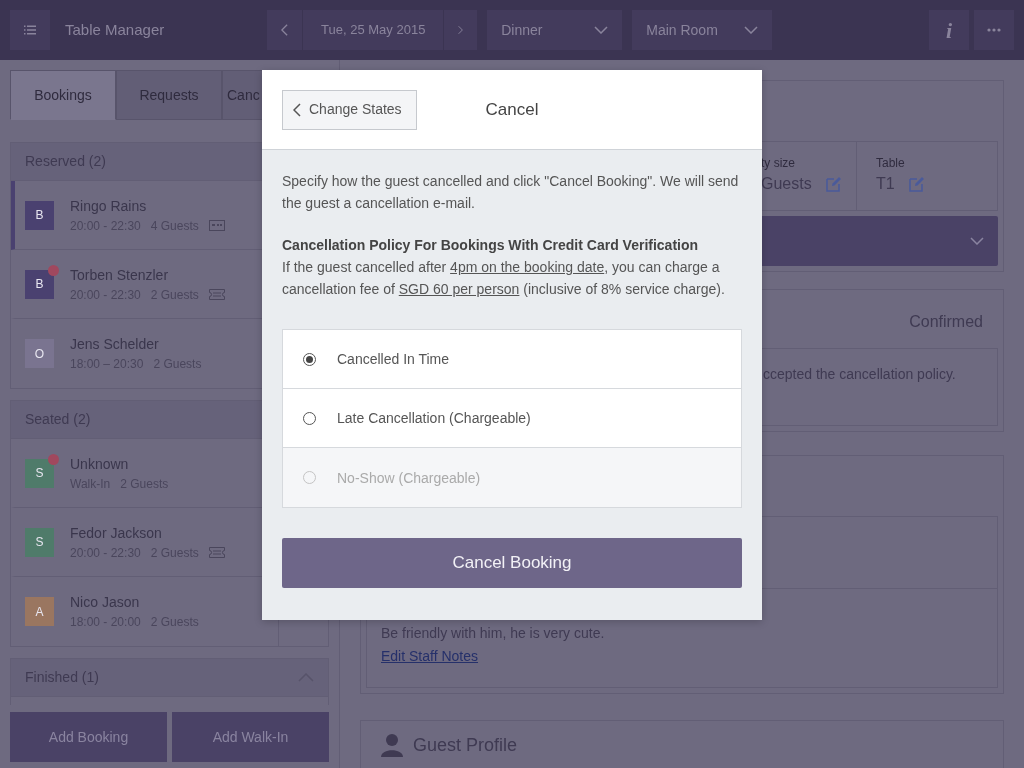 The image size is (1024, 768). Describe the element at coordinates (949, 30) in the screenshot. I see `info-button: i` at that location.